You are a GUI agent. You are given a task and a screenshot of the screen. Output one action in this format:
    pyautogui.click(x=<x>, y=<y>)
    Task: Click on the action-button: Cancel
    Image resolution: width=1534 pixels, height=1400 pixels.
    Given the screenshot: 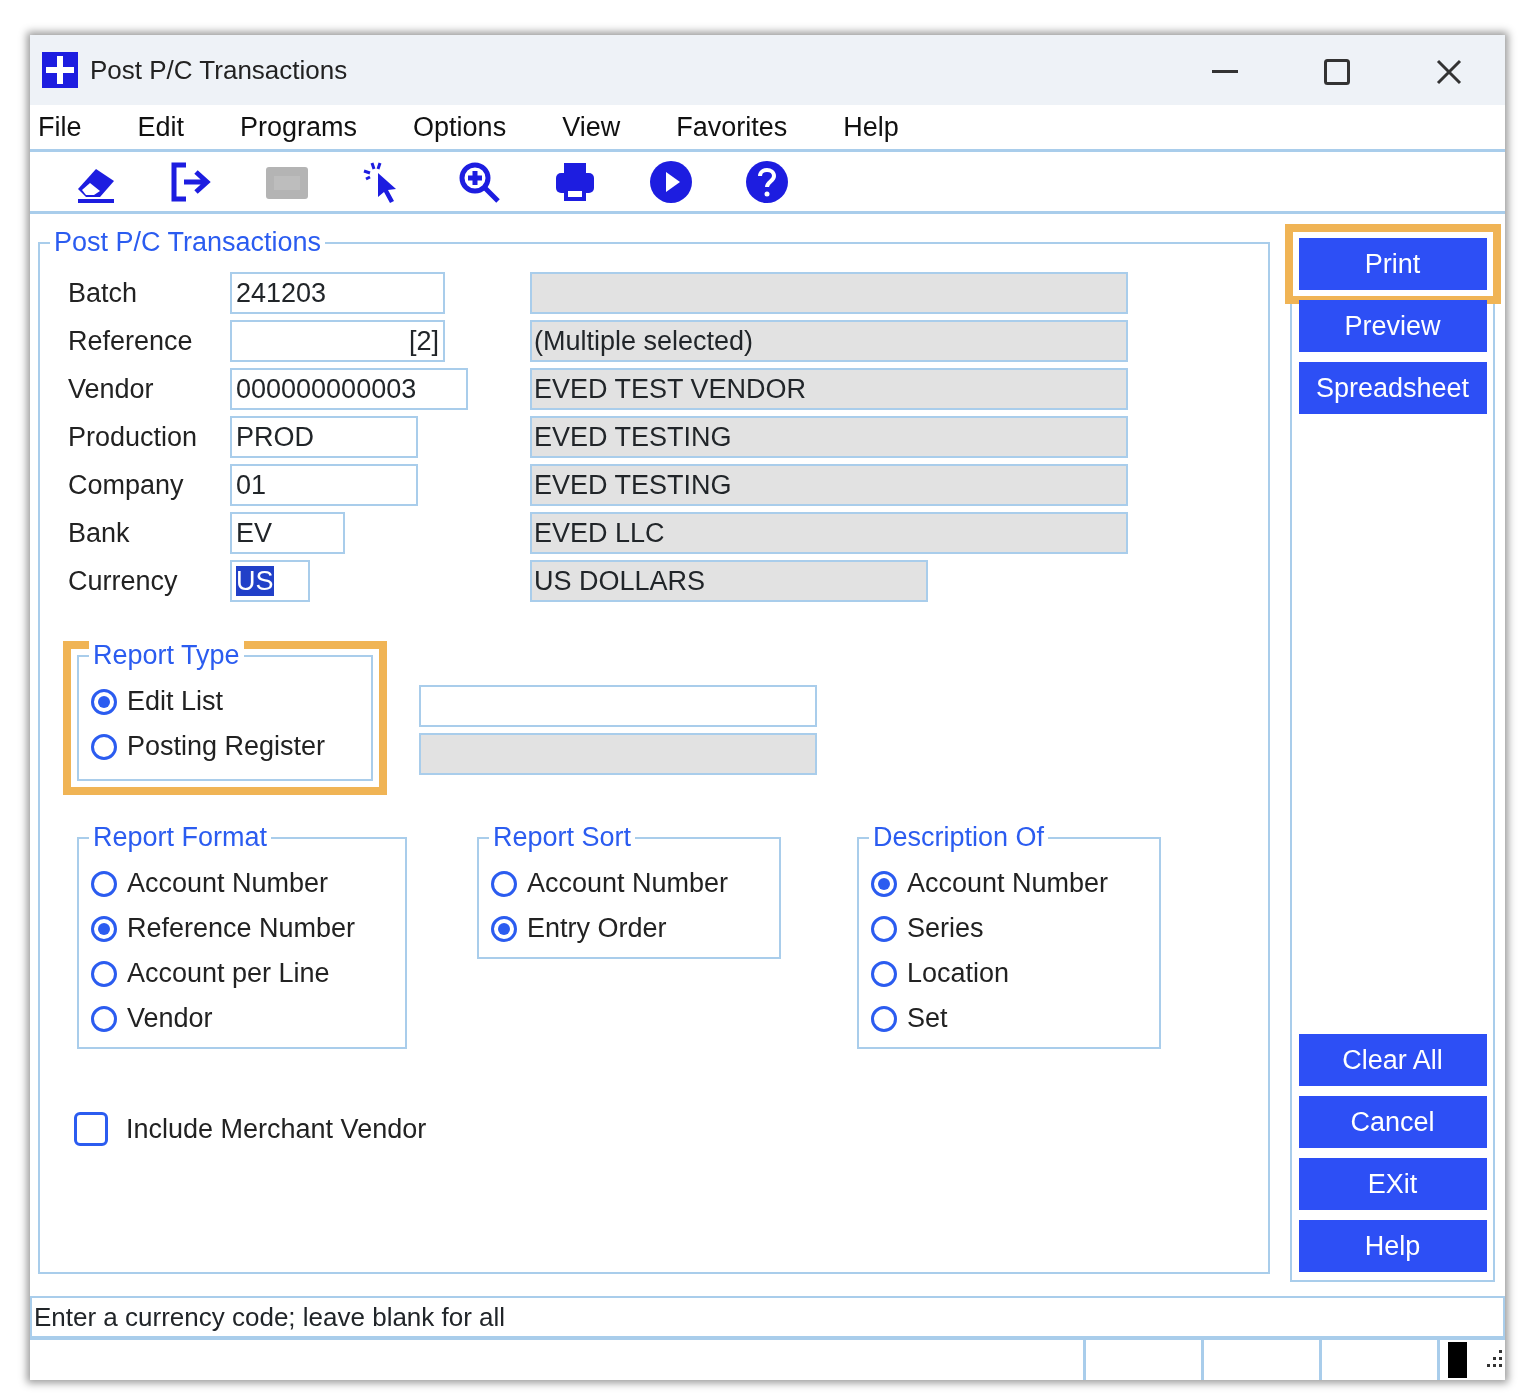 What is the action you would take?
    pyautogui.click(x=1392, y=1122)
    